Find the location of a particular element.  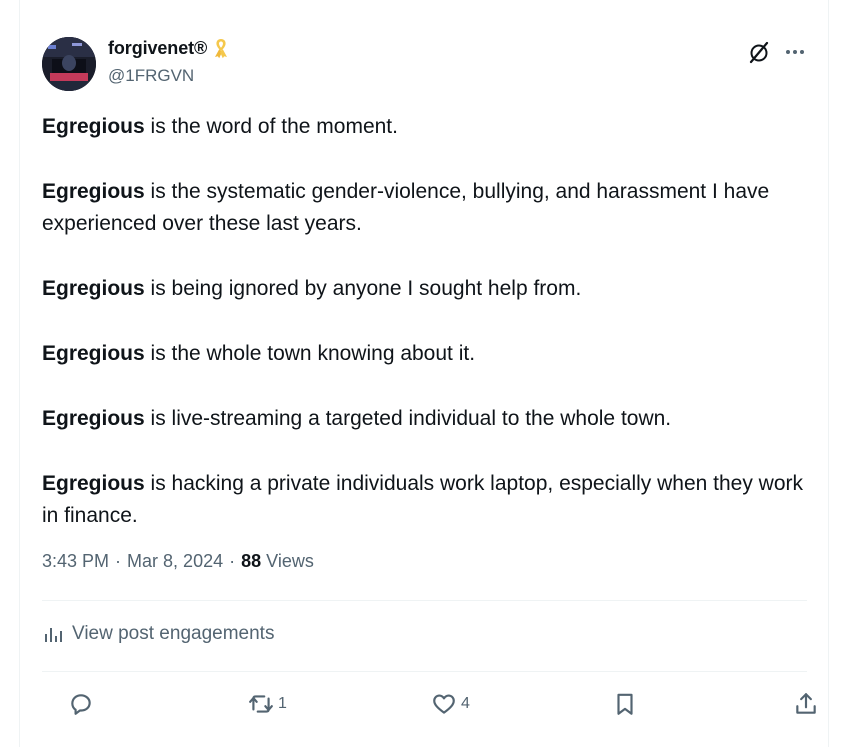

views-label: Views is located at coordinates (290, 561).